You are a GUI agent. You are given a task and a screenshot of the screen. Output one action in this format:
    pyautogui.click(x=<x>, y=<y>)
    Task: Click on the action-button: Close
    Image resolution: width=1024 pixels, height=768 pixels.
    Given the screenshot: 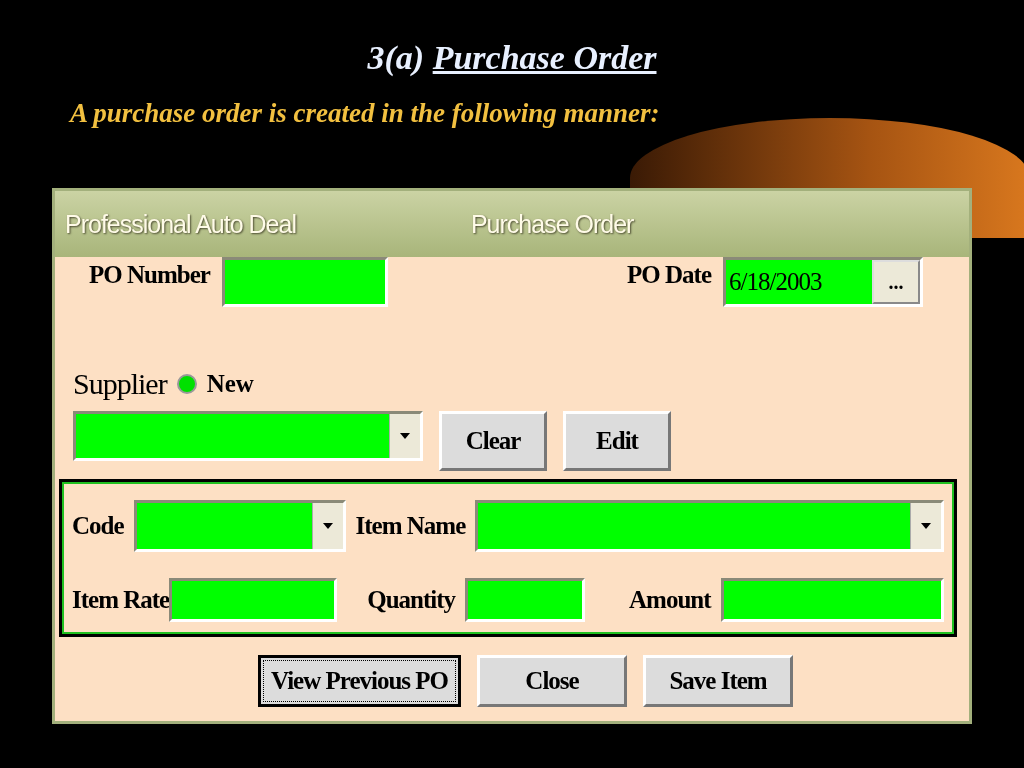 What is the action you would take?
    pyautogui.click(x=552, y=681)
    